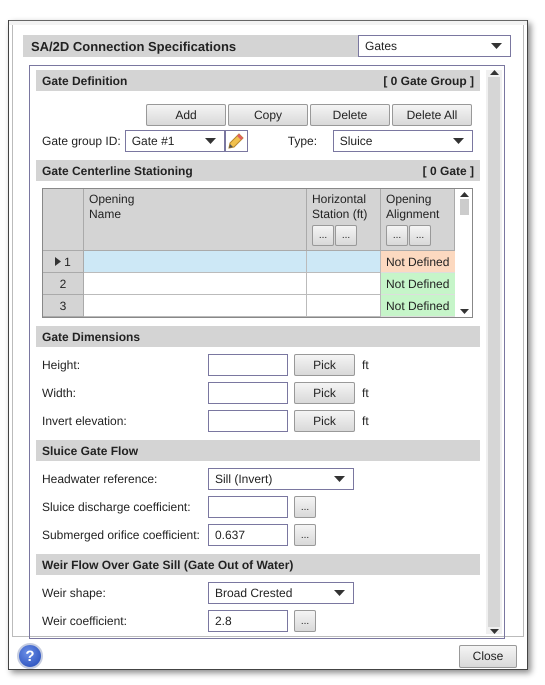  I want to click on header-text: Name, so click(105, 214).